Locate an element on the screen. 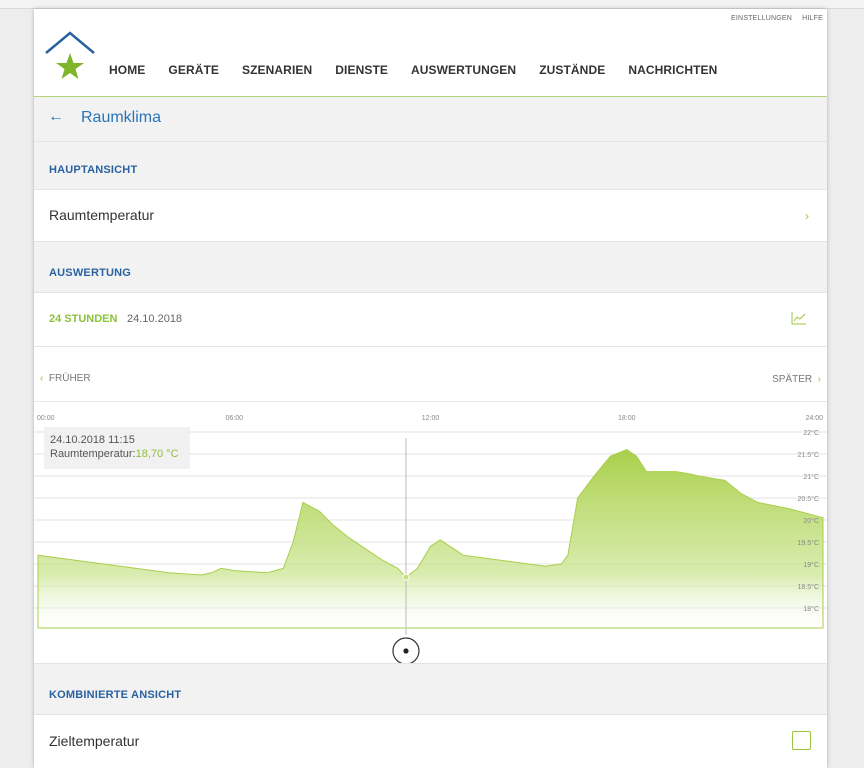  title-bar: ← Raumklima is located at coordinates (430, 119).